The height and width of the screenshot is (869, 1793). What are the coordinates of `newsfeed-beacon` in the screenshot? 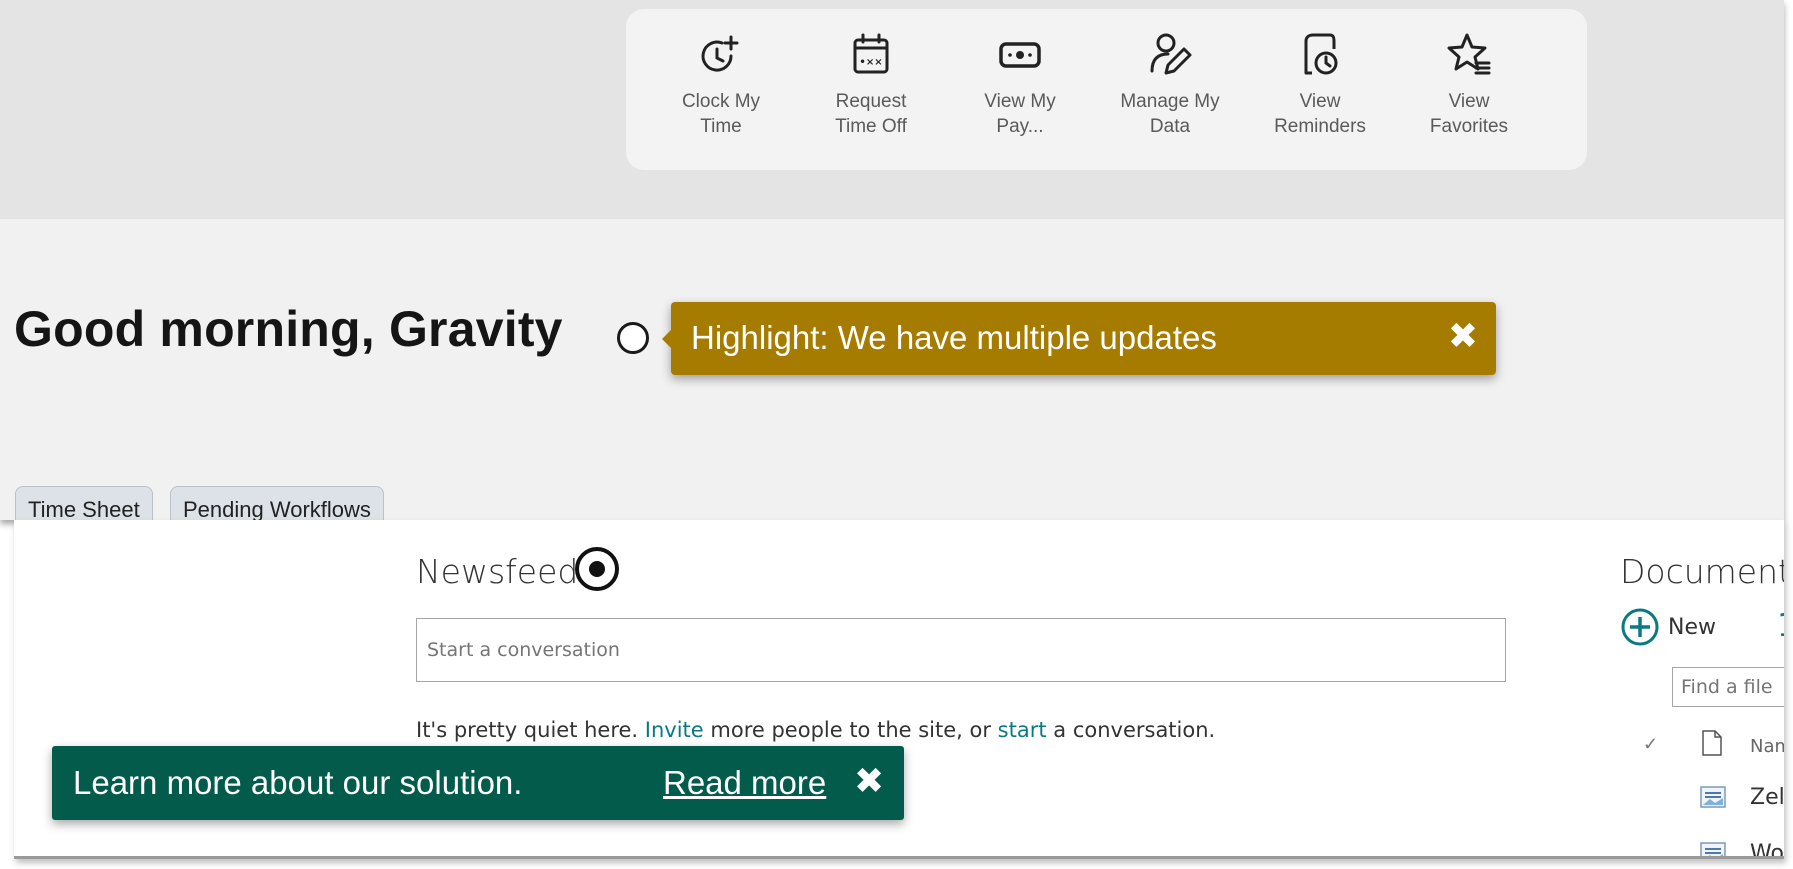 It's located at (597, 569).